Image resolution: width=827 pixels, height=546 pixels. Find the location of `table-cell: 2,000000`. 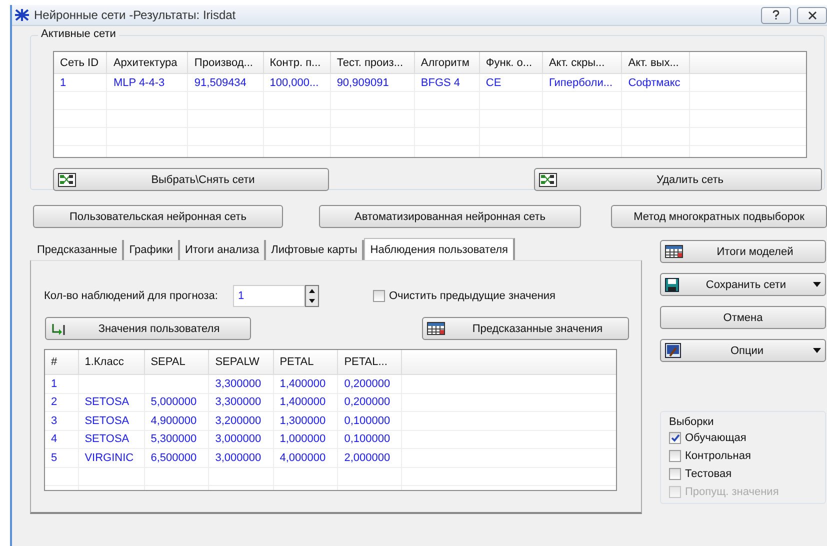

table-cell: 2,000000 is located at coordinates (370, 457).